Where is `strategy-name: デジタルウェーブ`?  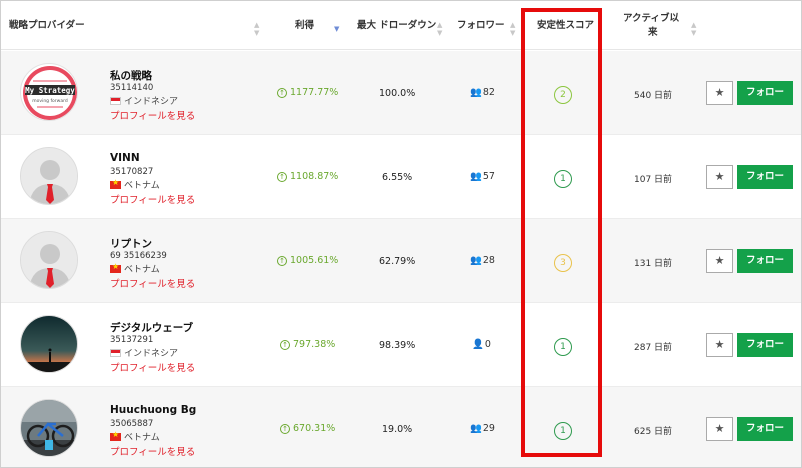 strategy-name: デジタルウェーブ is located at coordinates (151, 327).